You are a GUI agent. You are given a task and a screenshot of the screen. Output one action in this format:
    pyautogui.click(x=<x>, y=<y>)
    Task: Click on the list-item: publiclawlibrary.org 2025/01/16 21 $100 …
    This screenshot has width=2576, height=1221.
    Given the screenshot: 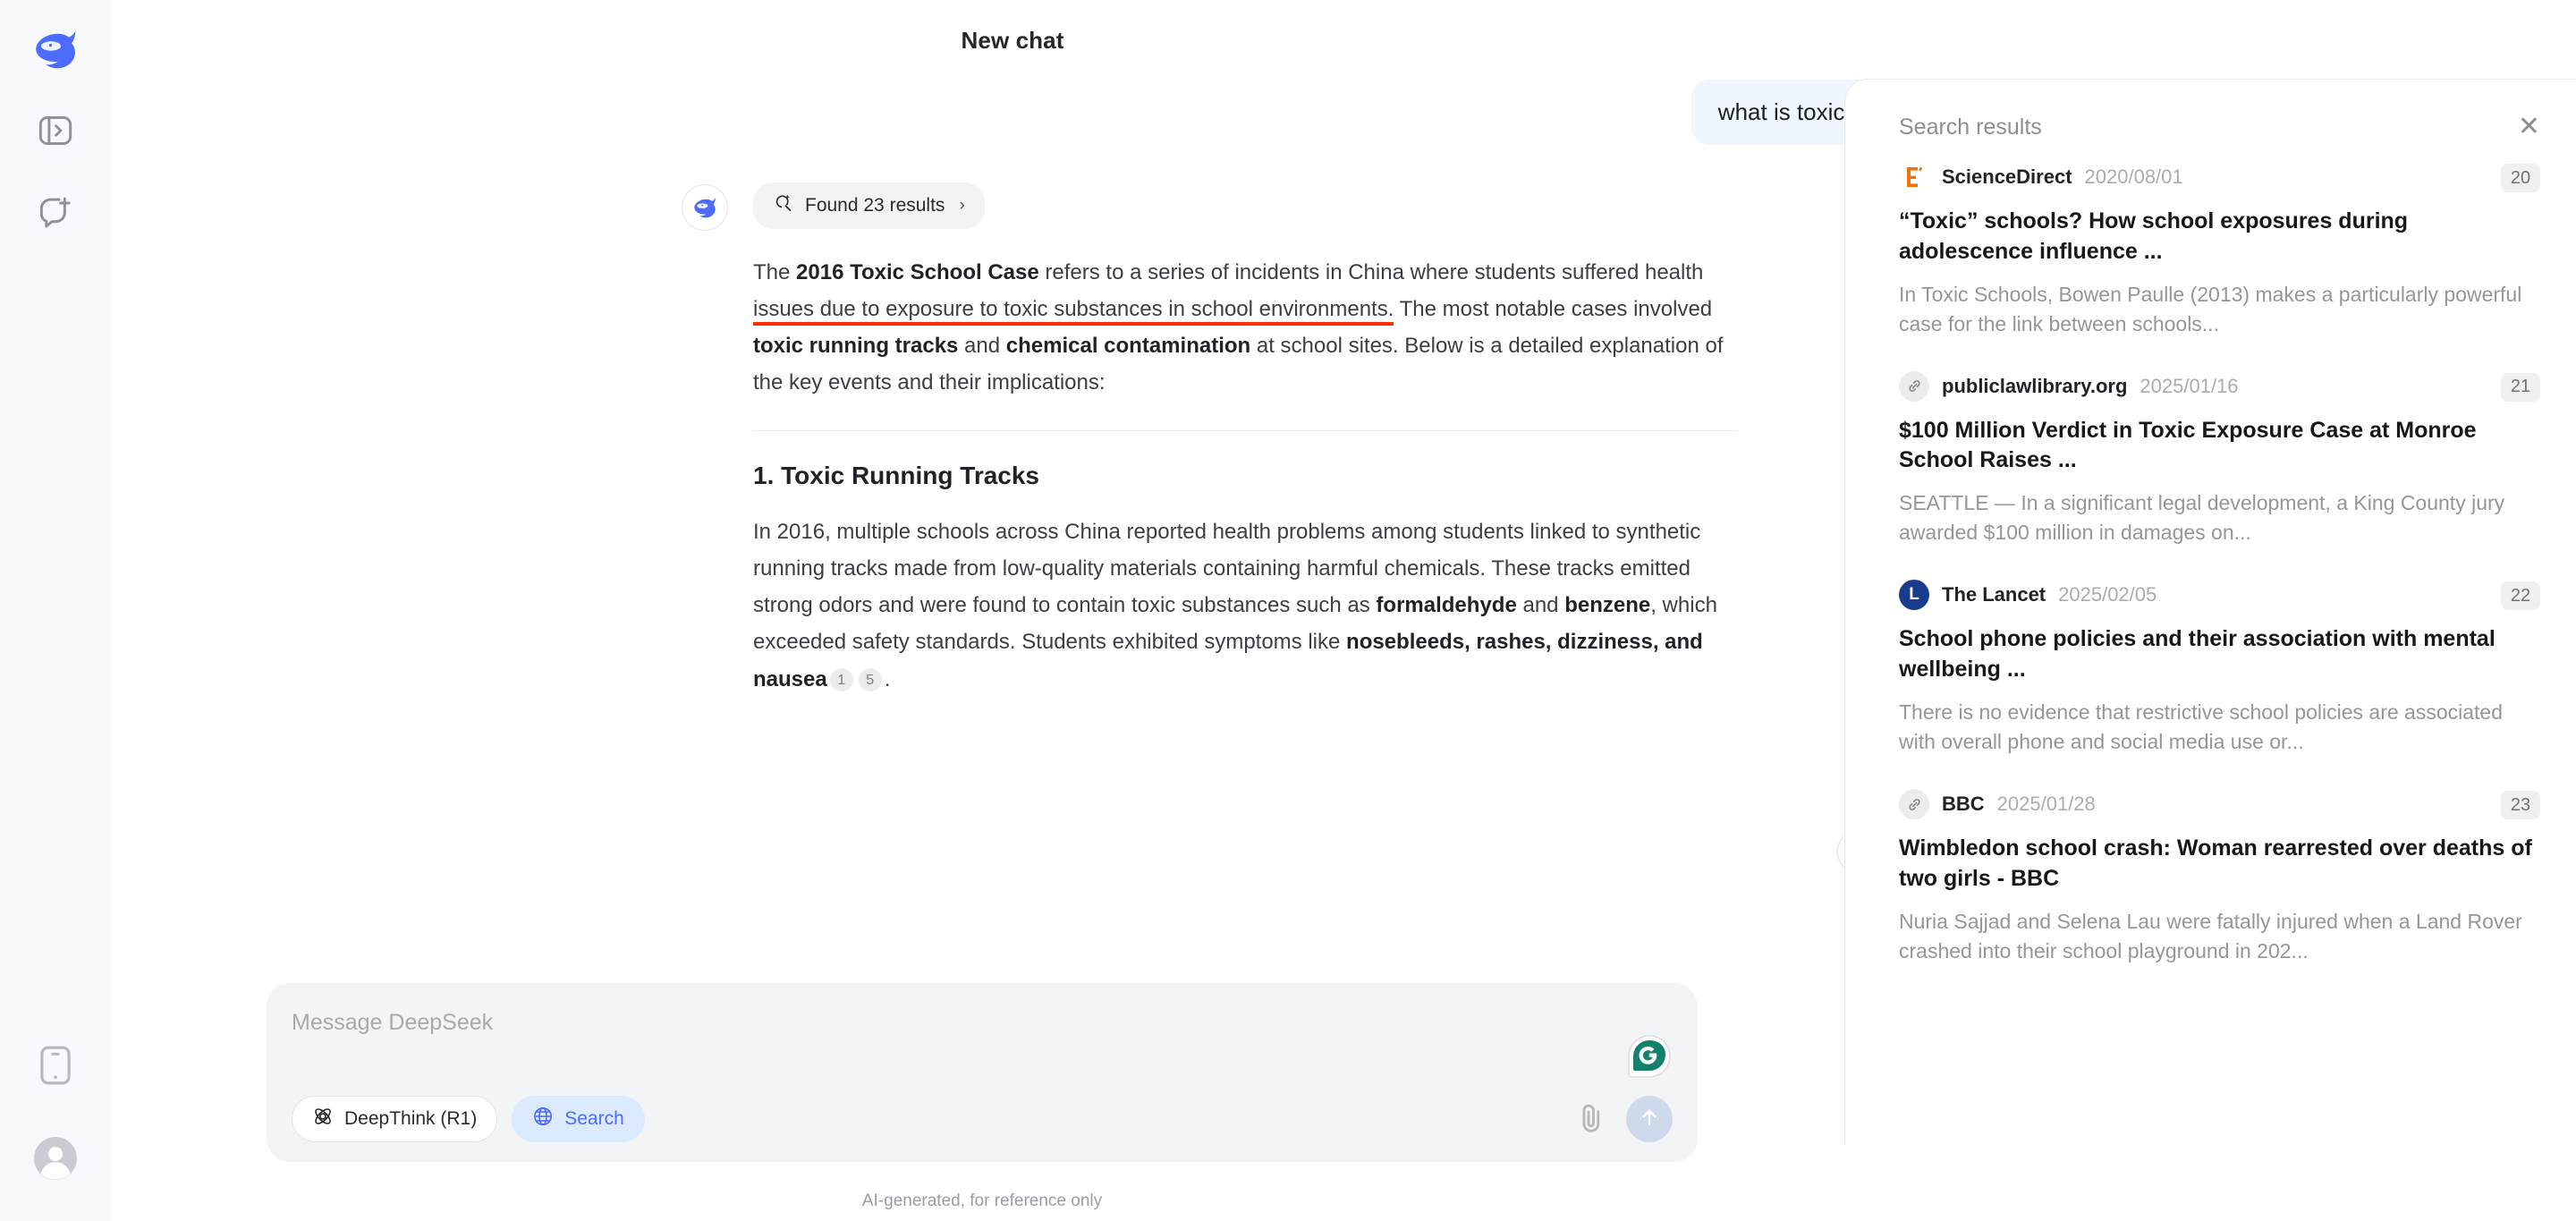 What is the action you would take?
    pyautogui.click(x=2219, y=476)
    